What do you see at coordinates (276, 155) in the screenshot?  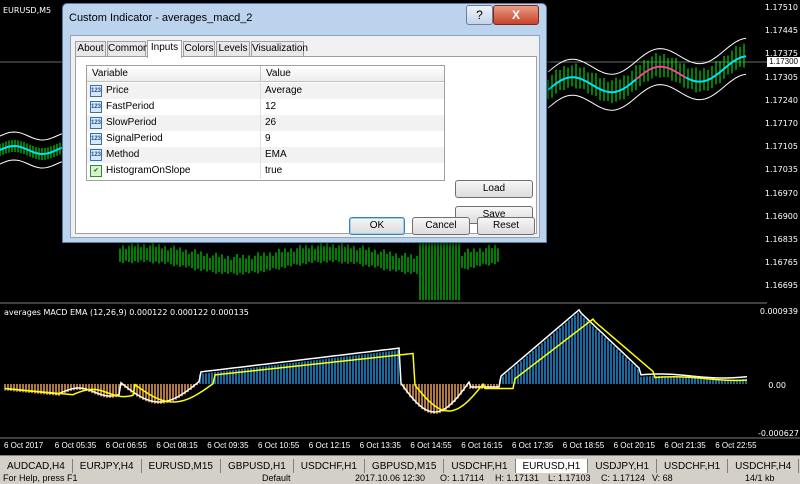 I see `param-value: EMA` at bounding box center [276, 155].